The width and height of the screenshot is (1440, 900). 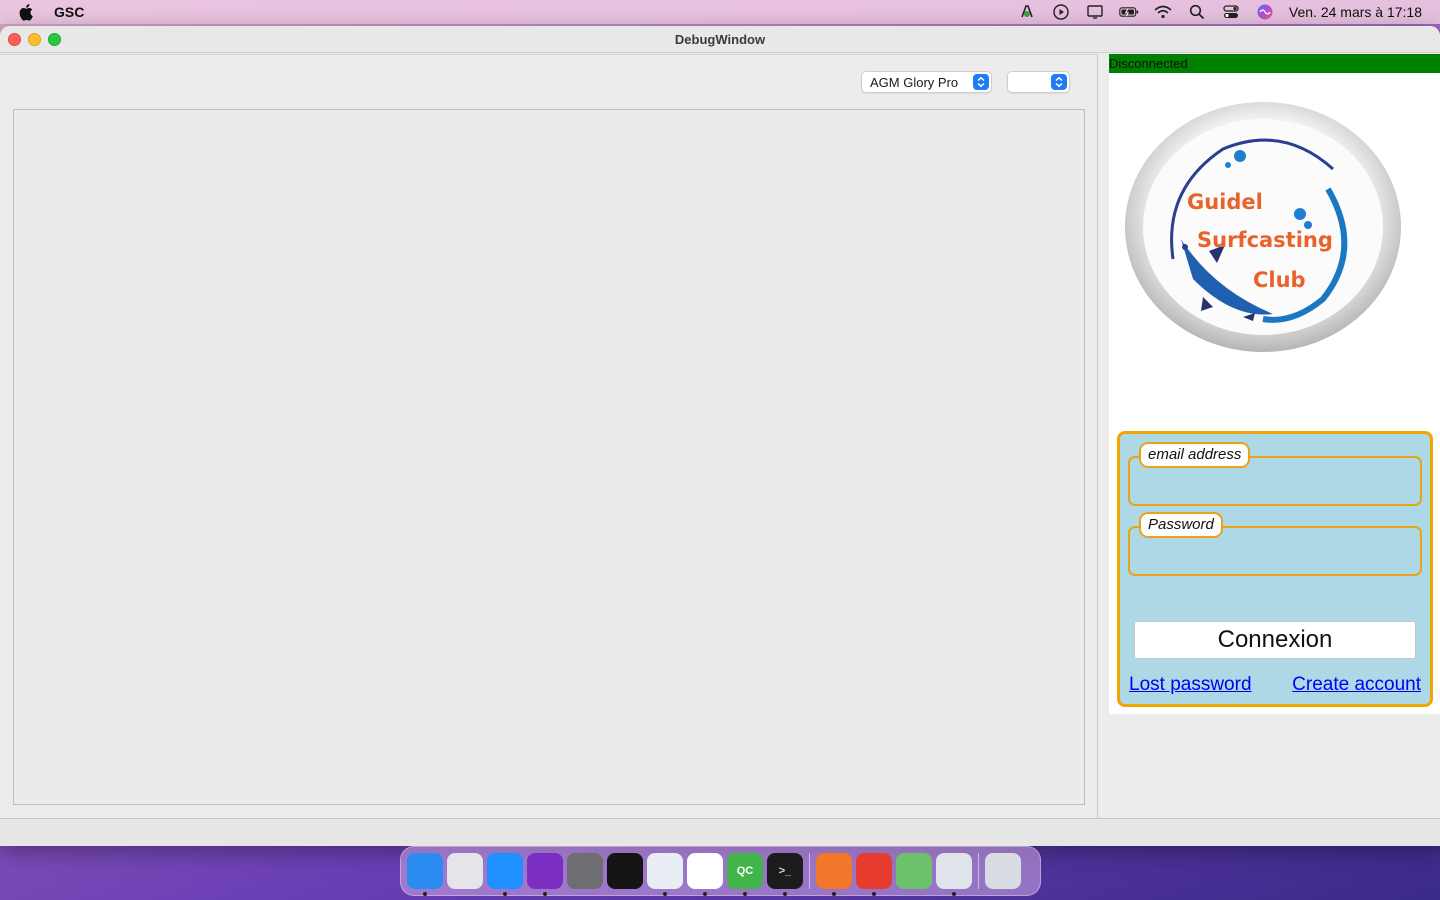 What do you see at coordinates (834, 874) in the screenshot?
I see `pages-icon` at bounding box center [834, 874].